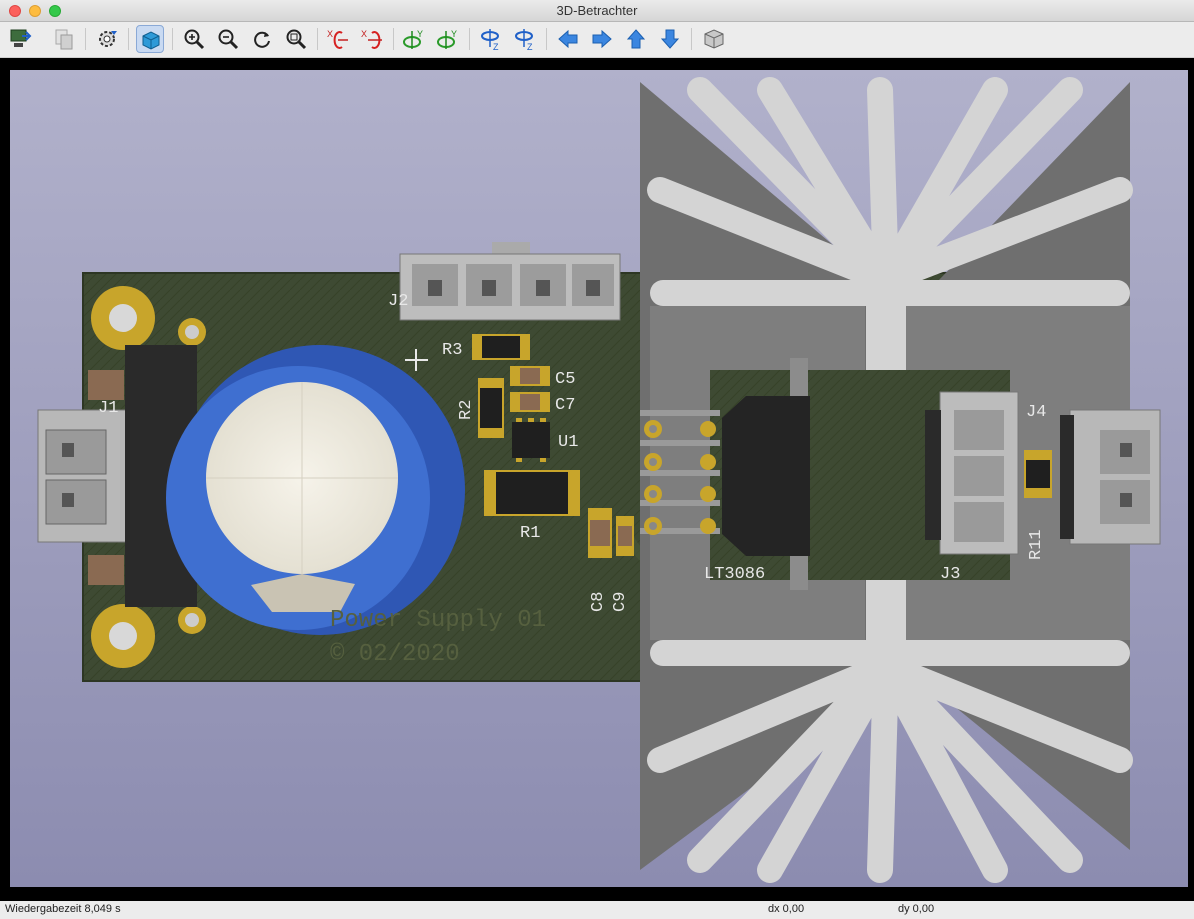 This screenshot has width=1194, height=919. I want to click on gear-icon, so click(108, 39).